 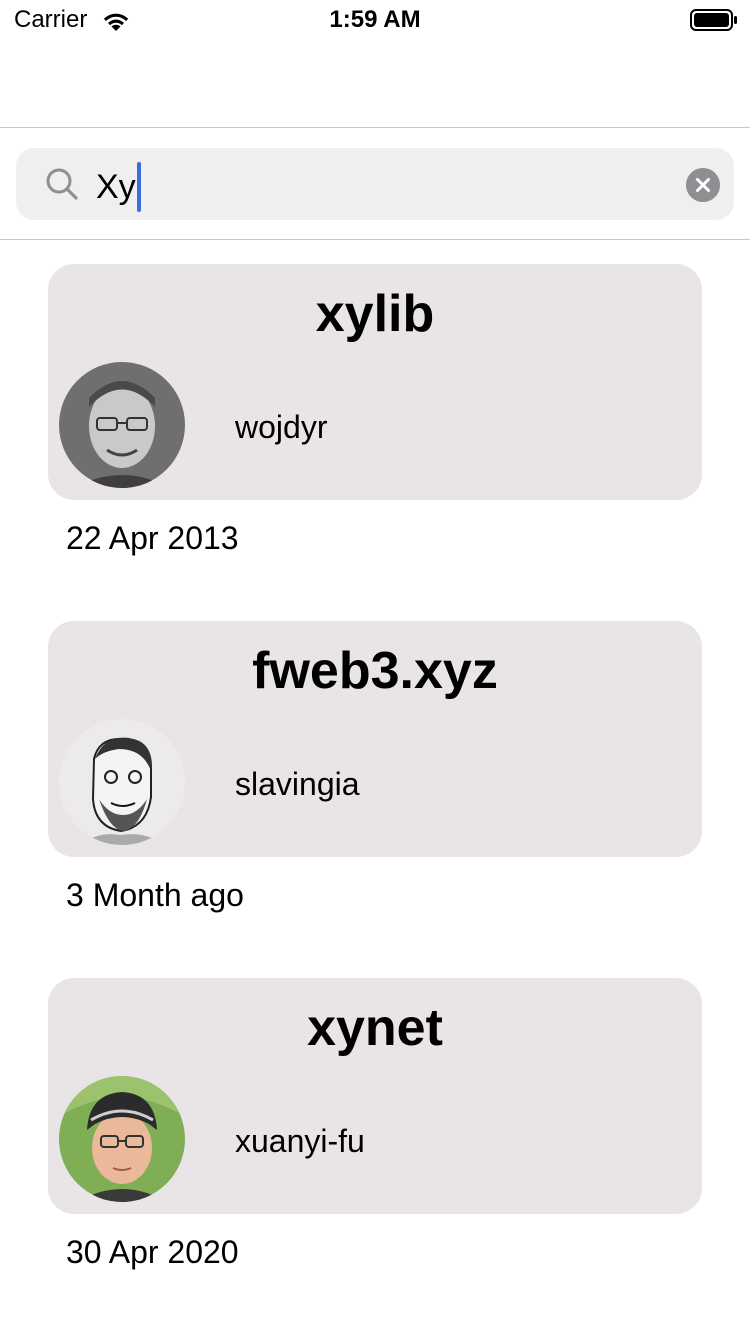 I want to click on navigation-bar, so click(x=375, y=84).